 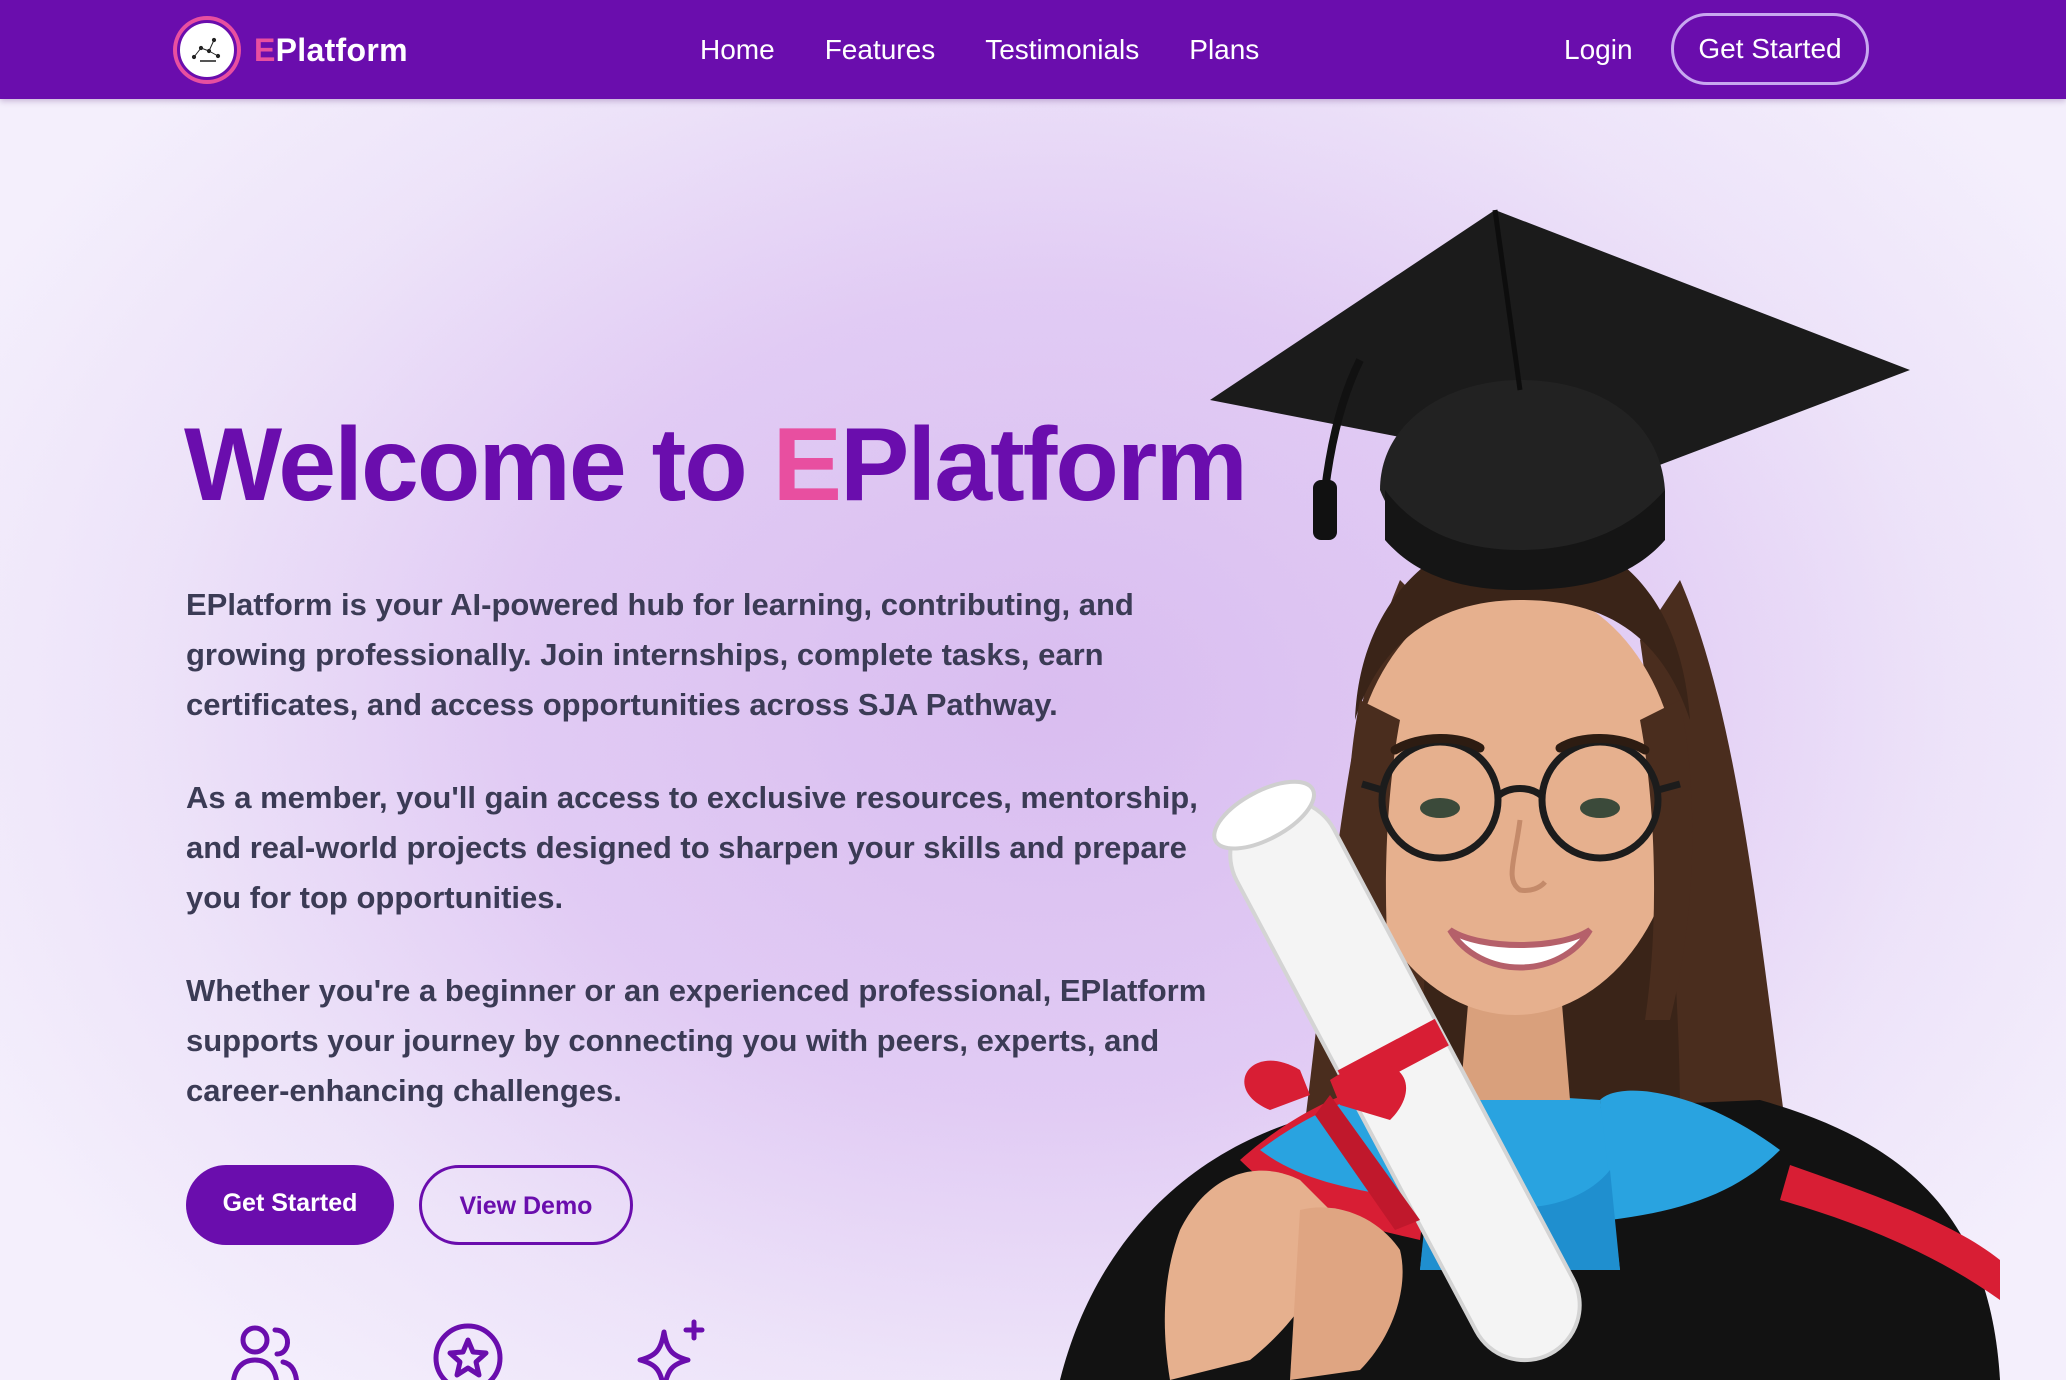 I want to click on nav-get-started-button: Get Started, so click(x=1770, y=49).